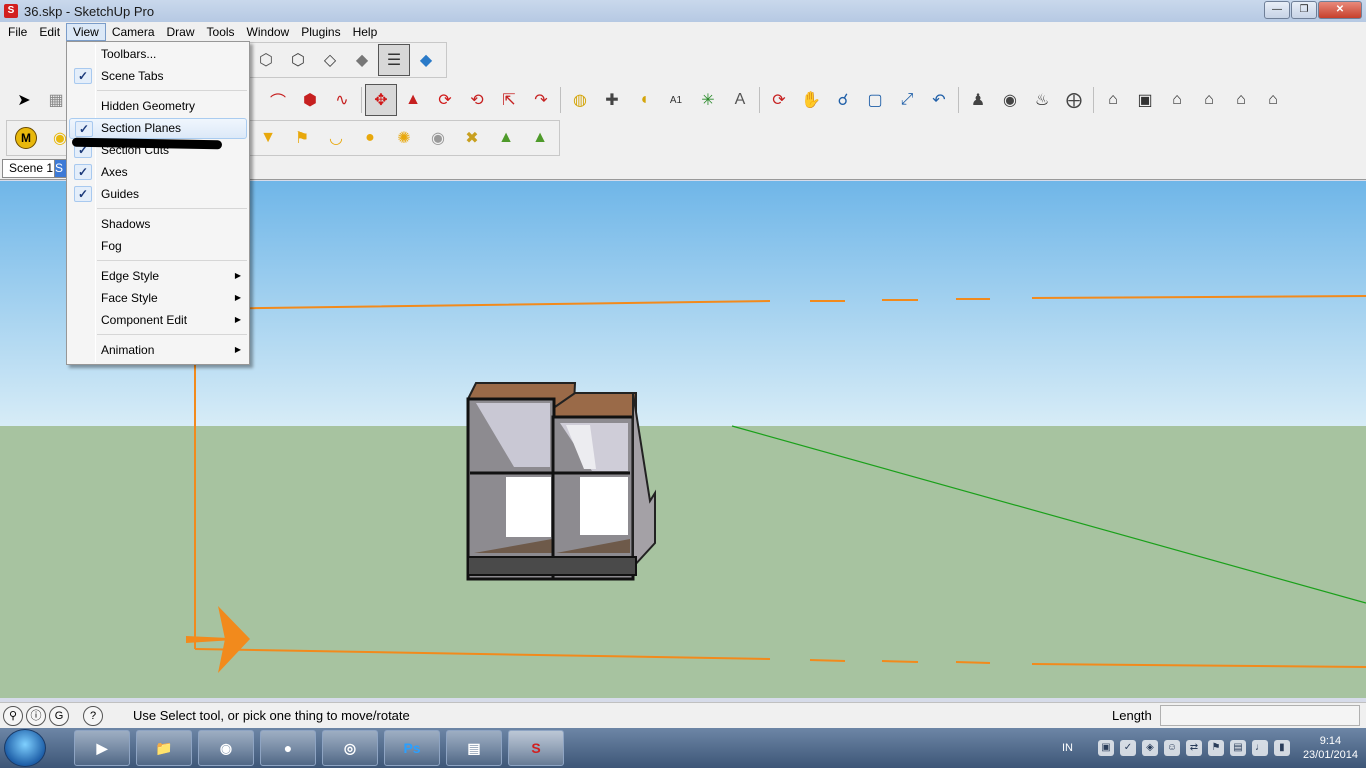 This screenshot has height=768, width=1366. What do you see at coordinates (362, 60) in the screenshot?
I see `shaded-icon: ◆` at bounding box center [362, 60].